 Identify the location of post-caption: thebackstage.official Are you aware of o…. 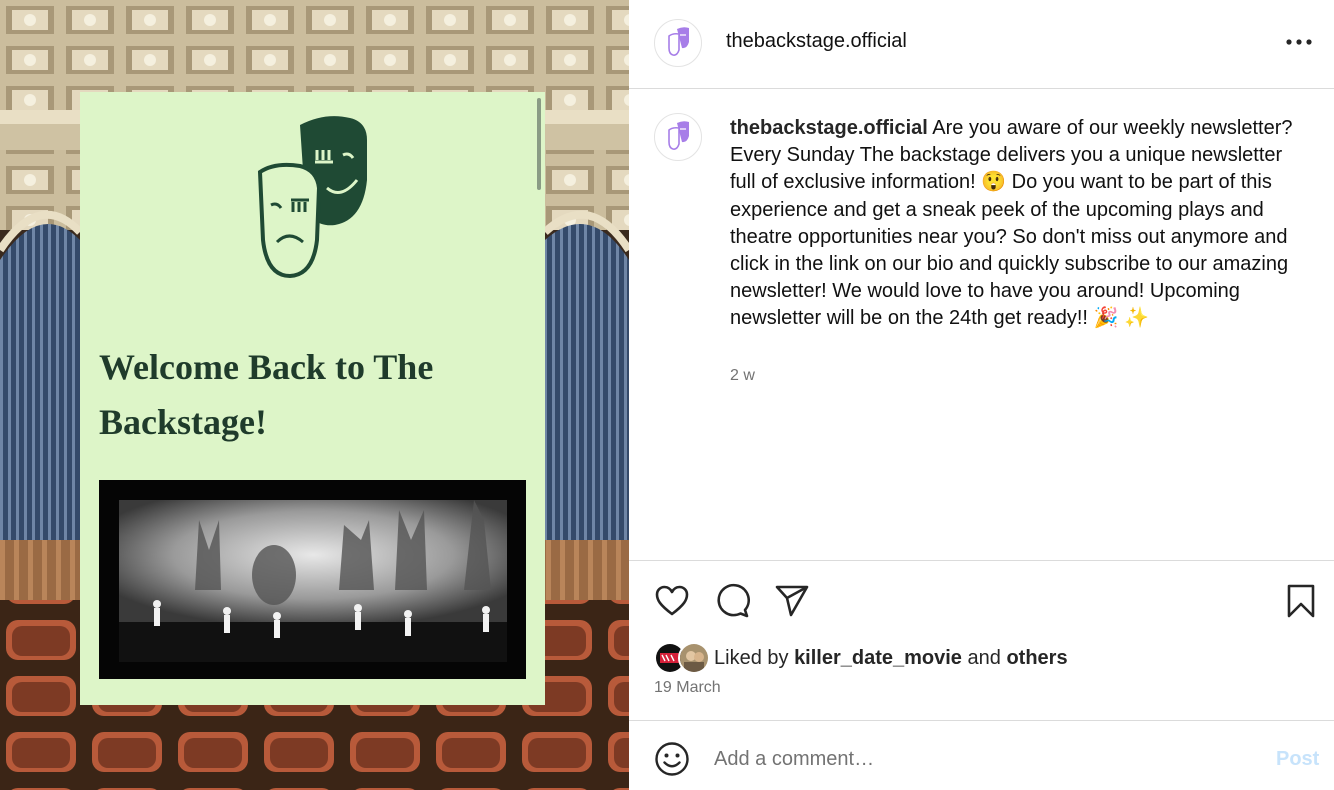
(1012, 224).